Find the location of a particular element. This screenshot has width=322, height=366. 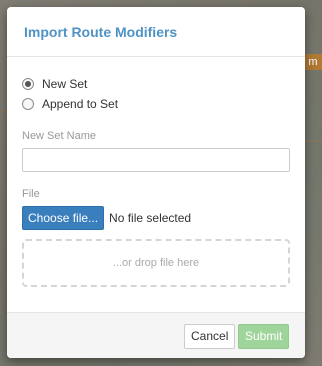

set-name-input is located at coordinates (156, 160).